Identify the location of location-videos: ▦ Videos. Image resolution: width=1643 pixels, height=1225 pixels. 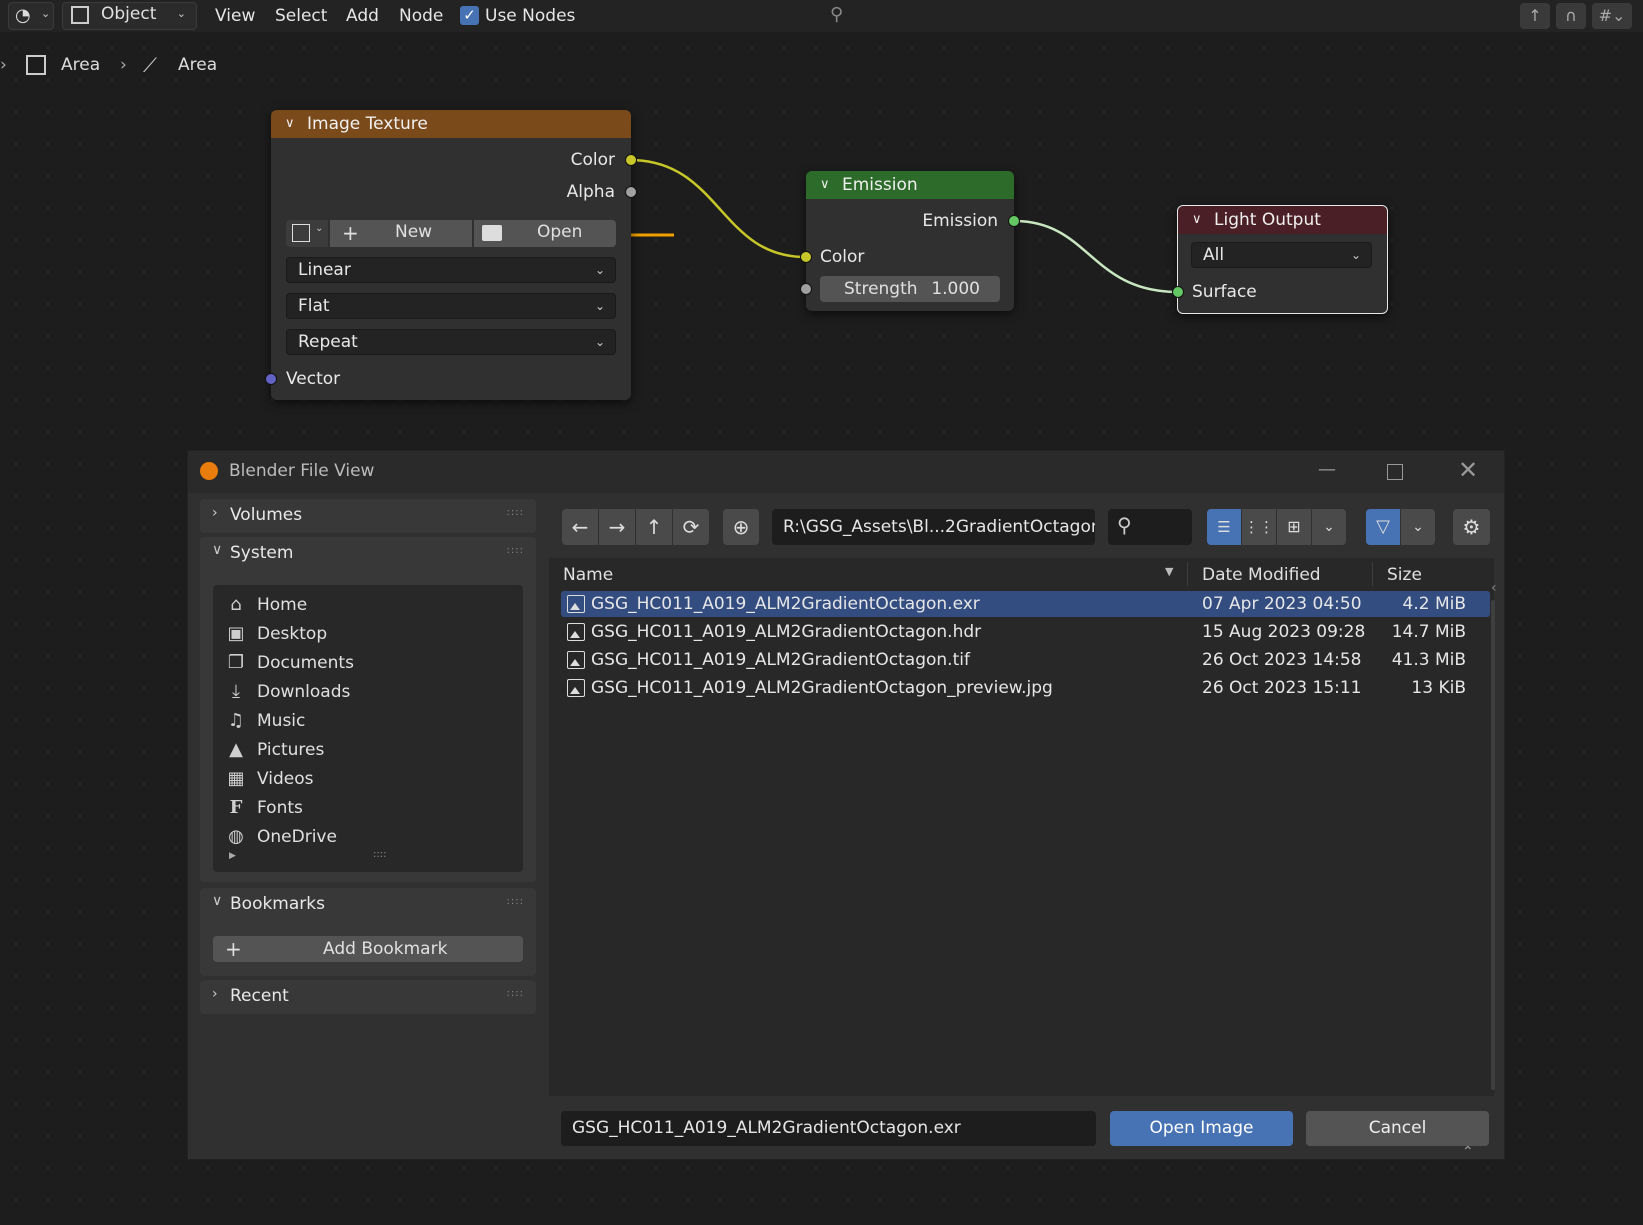
(368, 779).